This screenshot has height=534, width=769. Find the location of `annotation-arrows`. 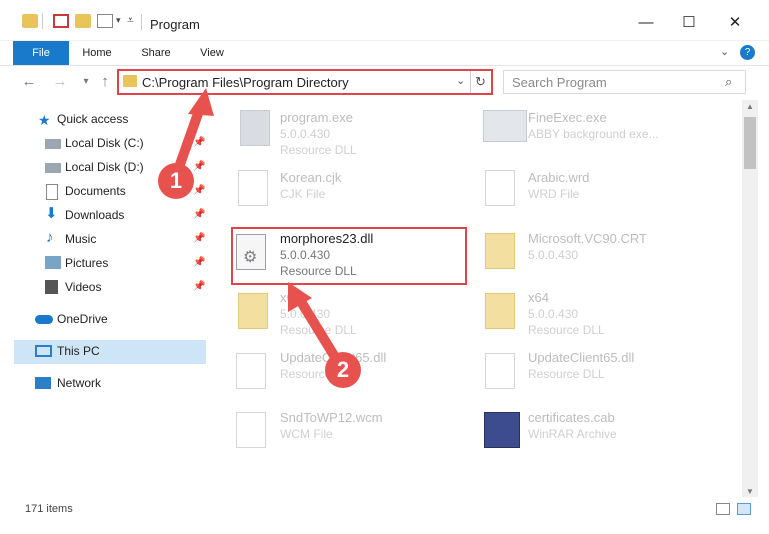

annotation-arrows is located at coordinates (258, 227).